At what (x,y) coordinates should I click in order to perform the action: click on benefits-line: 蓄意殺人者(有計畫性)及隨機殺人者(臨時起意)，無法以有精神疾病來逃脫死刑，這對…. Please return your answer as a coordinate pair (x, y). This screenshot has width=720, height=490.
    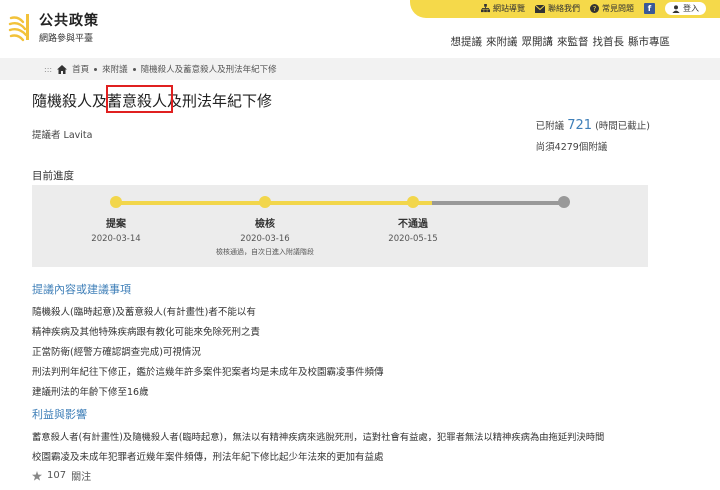
    Looking at the image, I should click on (318, 437).